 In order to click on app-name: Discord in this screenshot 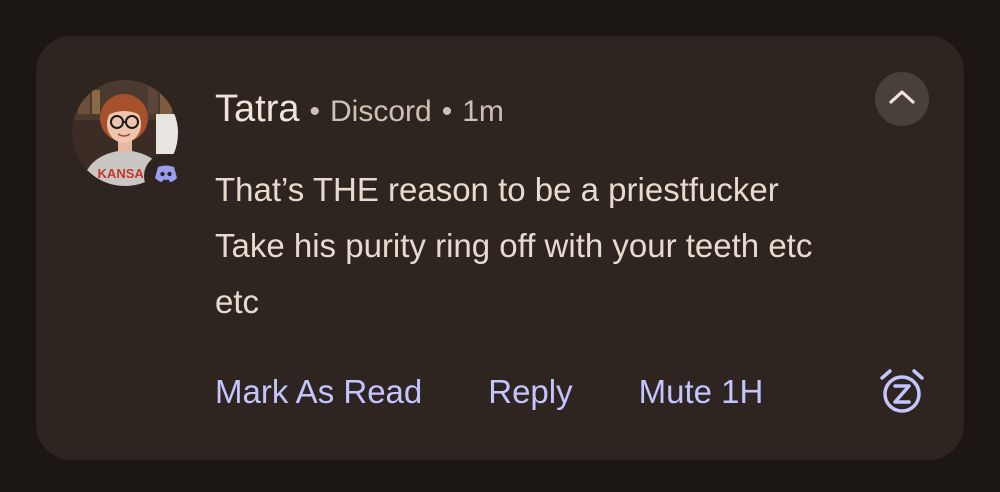, I will do `click(381, 111)`.